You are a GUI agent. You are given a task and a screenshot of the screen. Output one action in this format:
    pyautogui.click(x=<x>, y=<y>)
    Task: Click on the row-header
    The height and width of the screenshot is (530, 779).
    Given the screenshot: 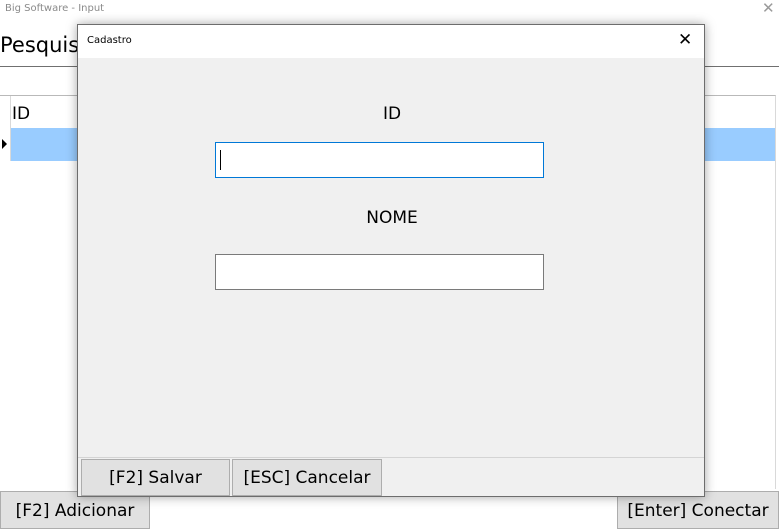 What is the action you would take?
    pyautogui.click(x=5, y=144)
    